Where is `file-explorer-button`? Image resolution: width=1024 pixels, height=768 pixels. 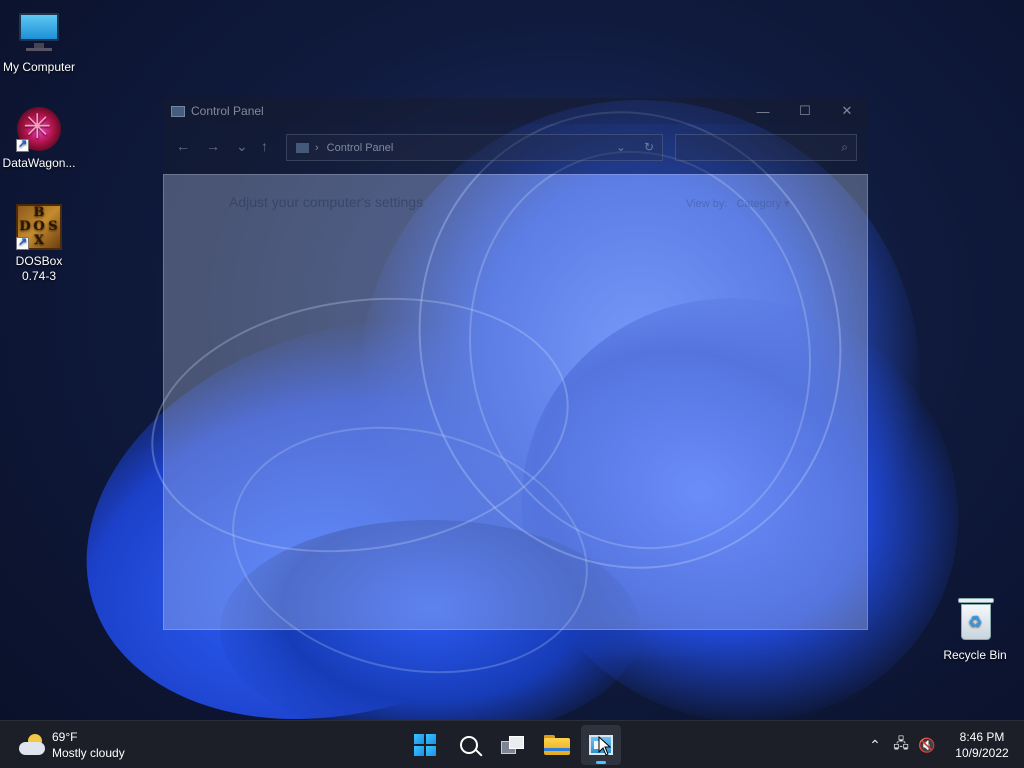
file-explorer-button is located at coordinates (557, 745).